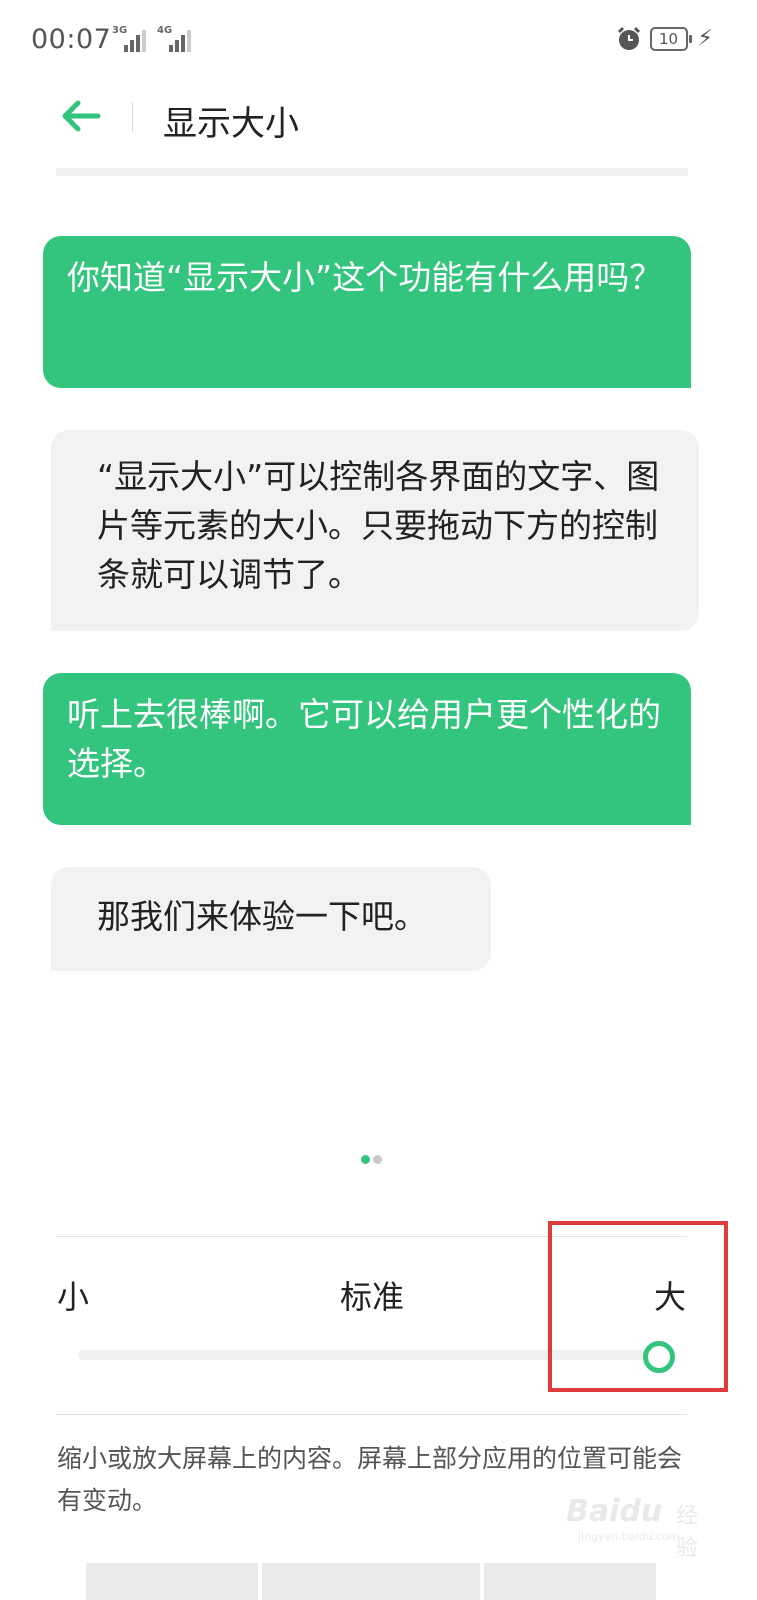 This screenshot has width=757, height=1600. What do you see at coordinates (371, 1414) in the screenshot?
I see `divider` at bounding box center [371, 1414].